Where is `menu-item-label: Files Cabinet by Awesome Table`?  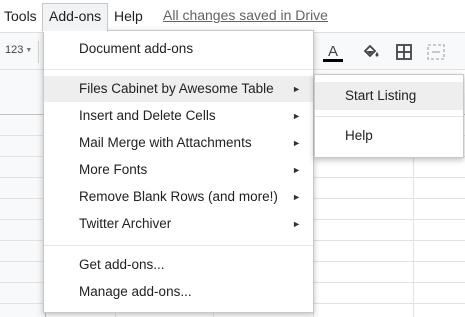 menu-item-label: Files Cabinet by Awesome Table is located at coordinates (176, 88).